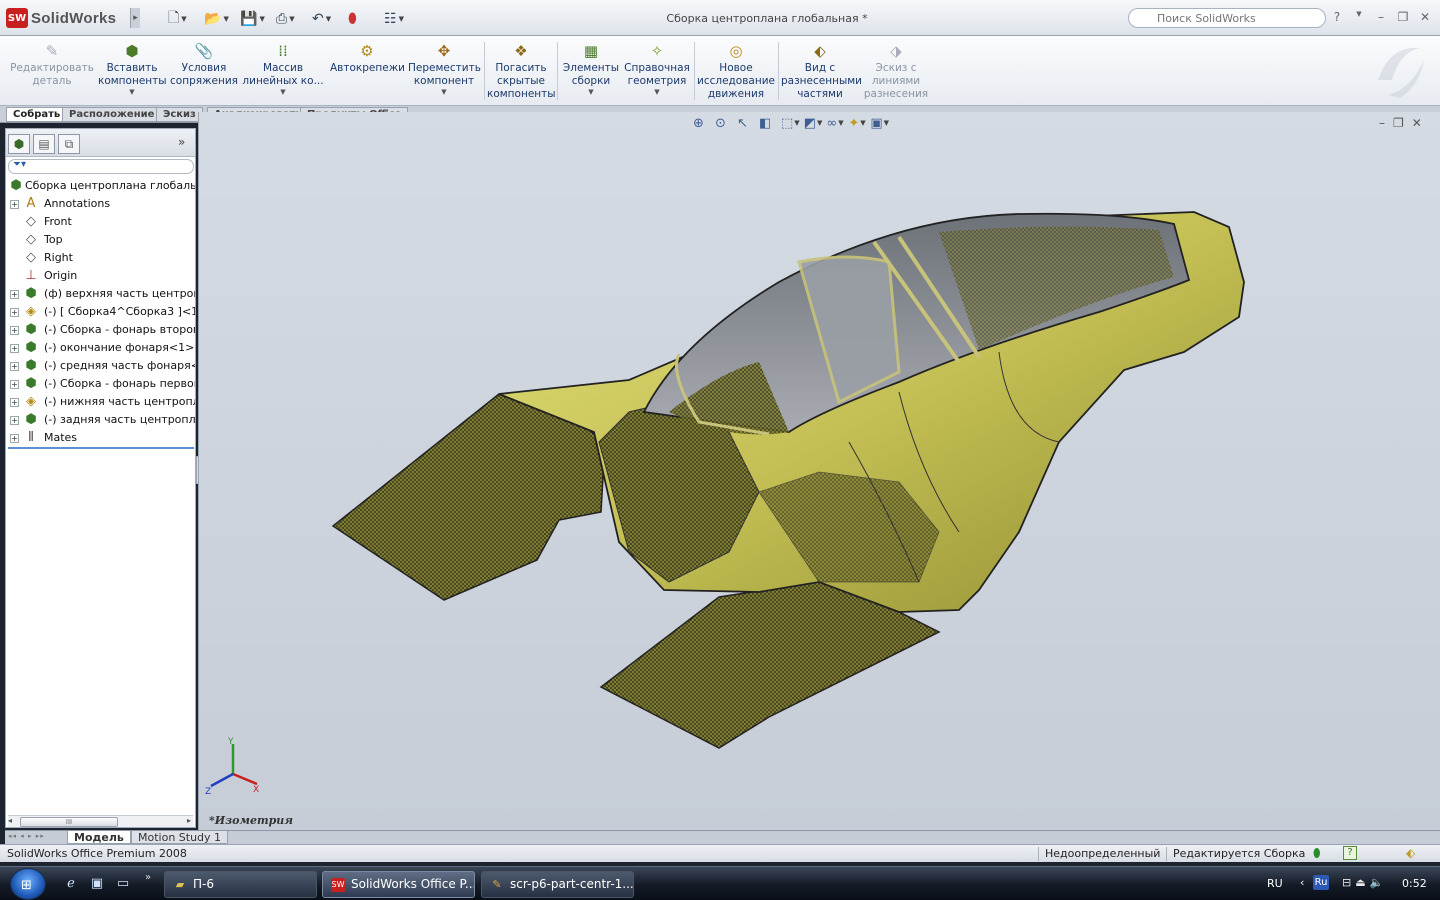 Image resolution: width=1440 pixels, height=900 pixels. I want to click on new-document-button: 🗋 ▼, so click(183, 19).